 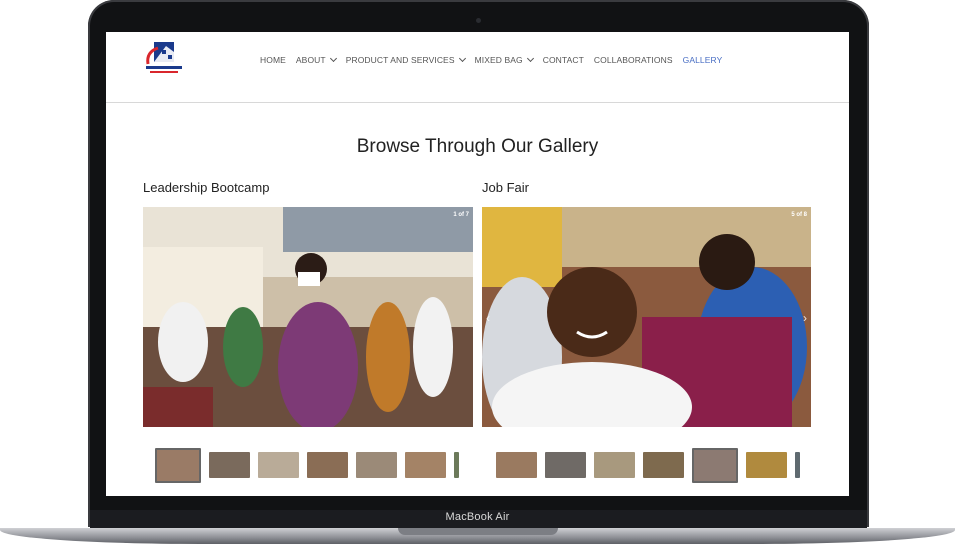 I want to click on gallery-main-photo-job-fair: 5 of 8 ‹ ›, so click(x=646, y=317).